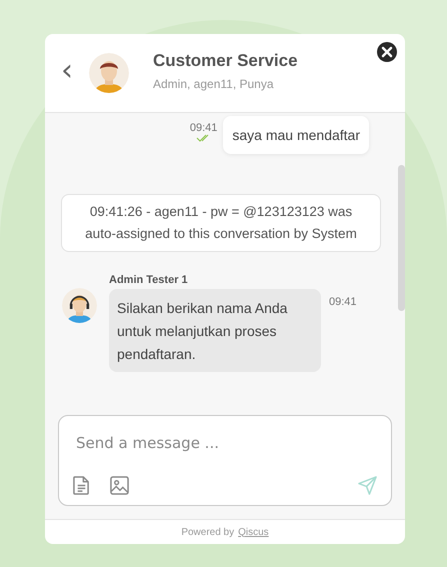  Describe the element at coordinates (81, 485) in the screenshot. I see `document-icon` at that location.